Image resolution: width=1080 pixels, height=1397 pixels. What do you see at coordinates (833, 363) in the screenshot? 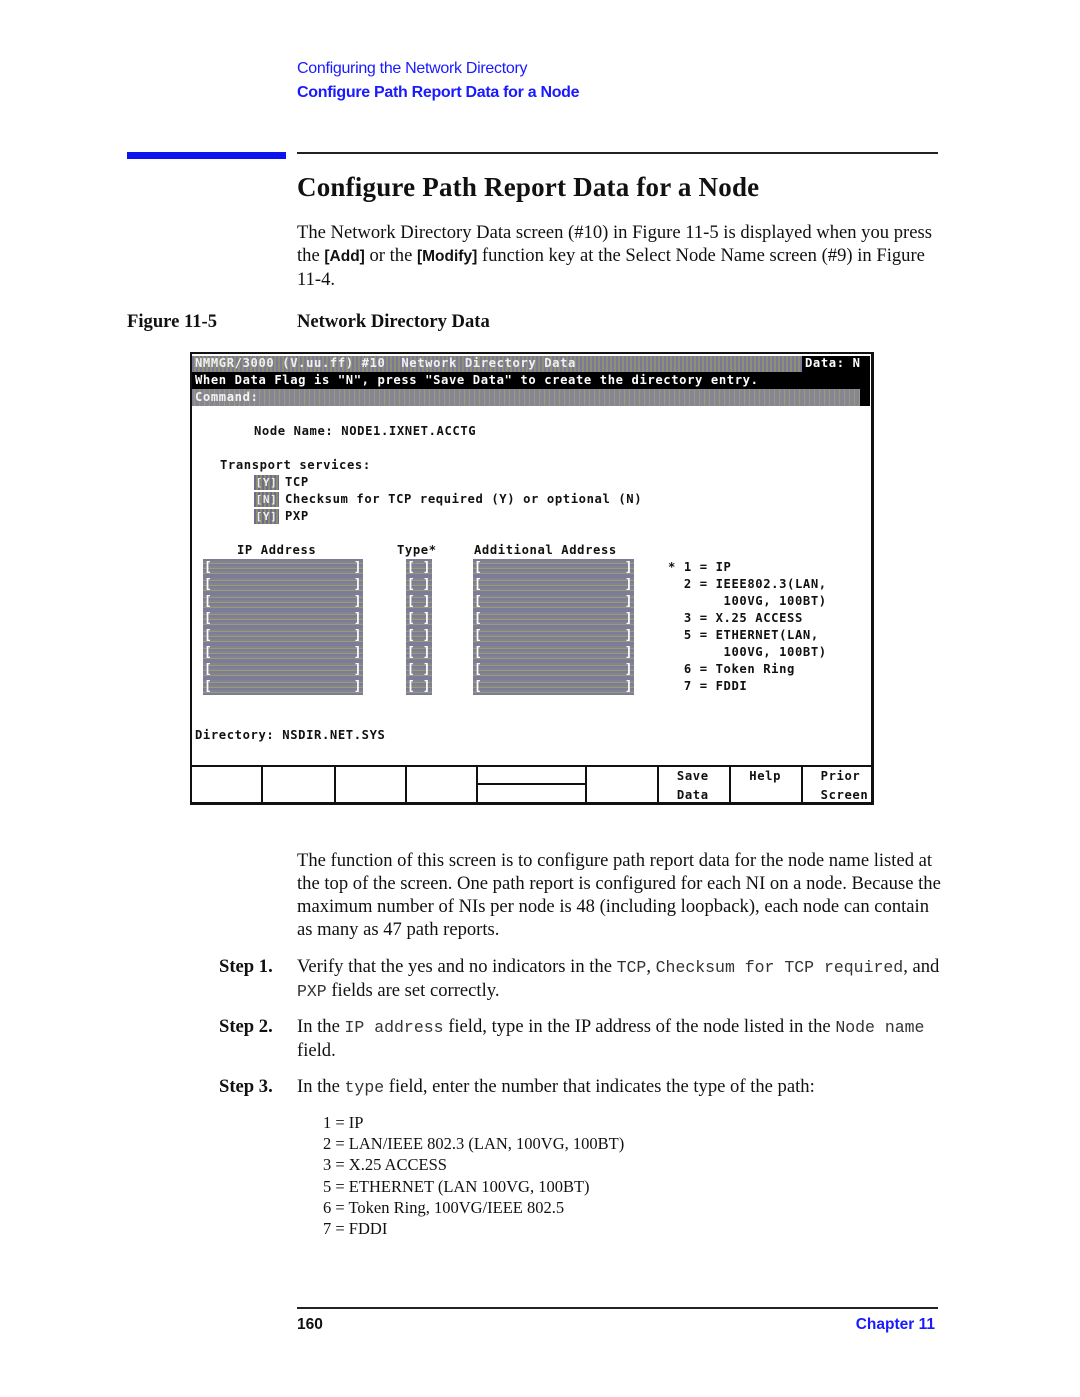
I see `data-flag-text: Data: N` at bounding box center [833, 363].